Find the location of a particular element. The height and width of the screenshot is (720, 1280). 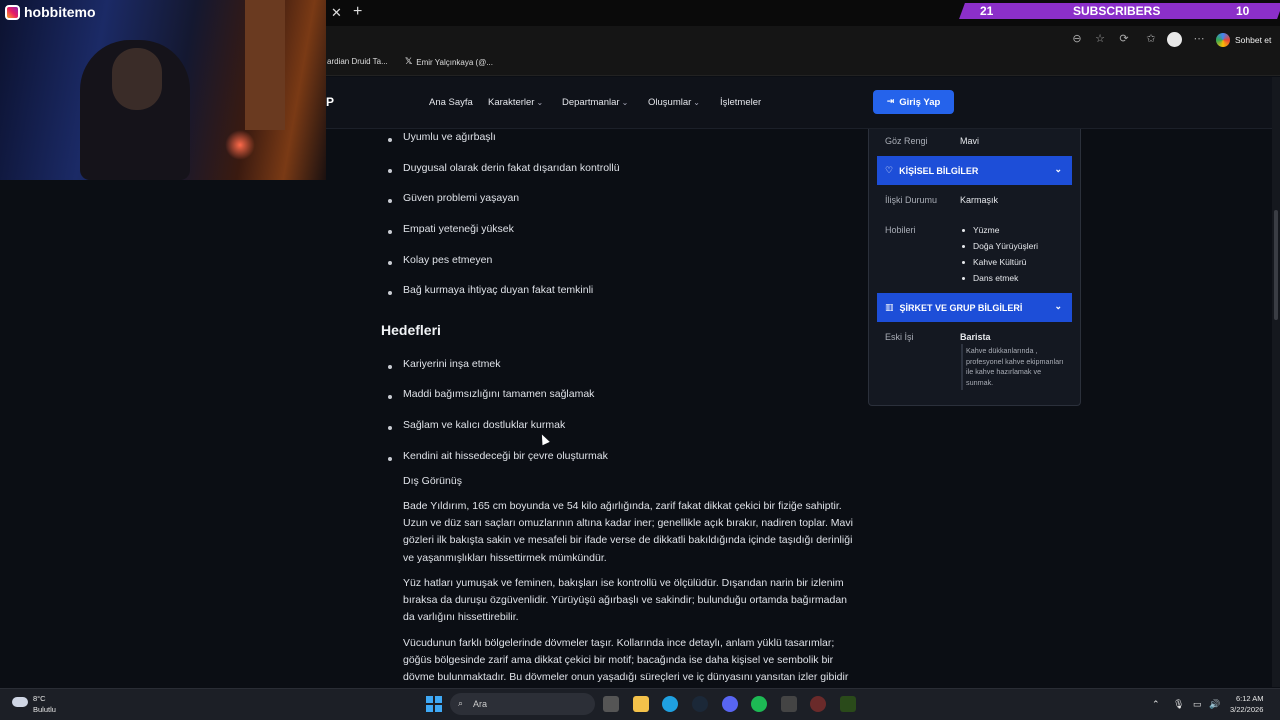

nav-label: Karakterler is located at coordinates (511, 102).